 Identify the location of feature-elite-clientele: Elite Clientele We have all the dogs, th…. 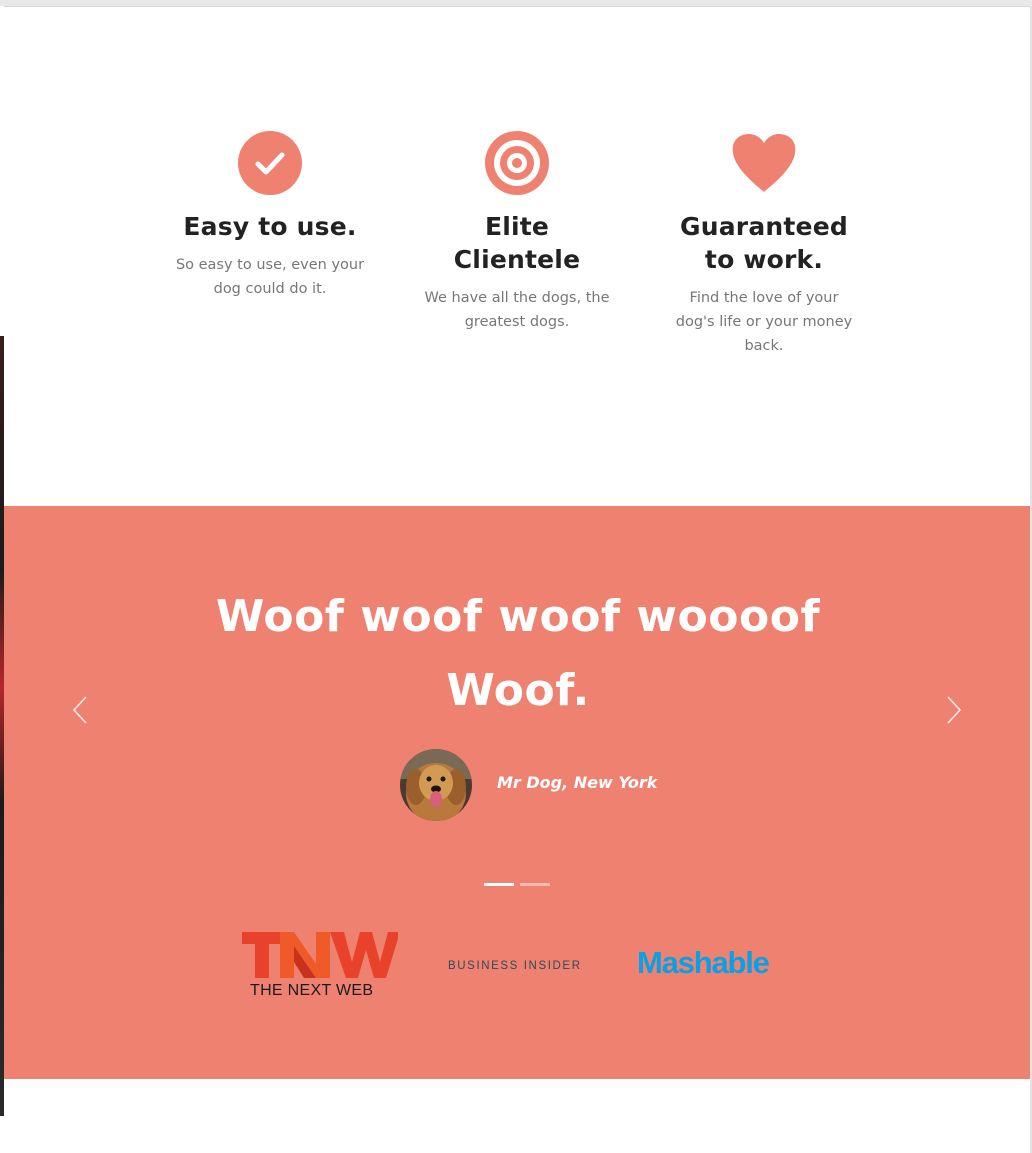
(517, 232).